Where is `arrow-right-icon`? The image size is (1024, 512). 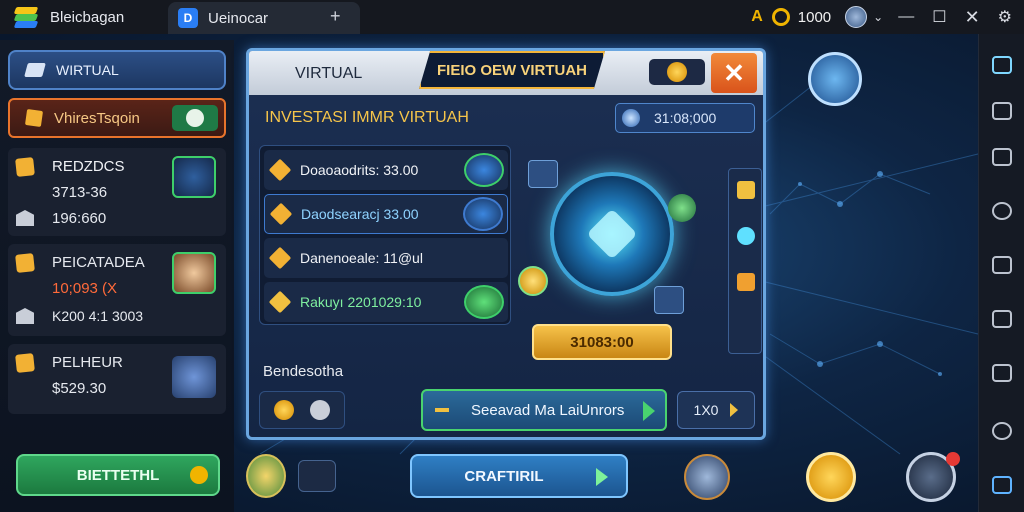
arrow-right-icon is located at coordinates (649, 411).